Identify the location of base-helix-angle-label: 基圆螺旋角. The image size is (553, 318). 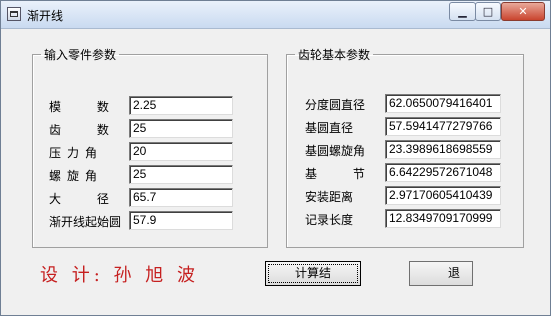
(335, 151).